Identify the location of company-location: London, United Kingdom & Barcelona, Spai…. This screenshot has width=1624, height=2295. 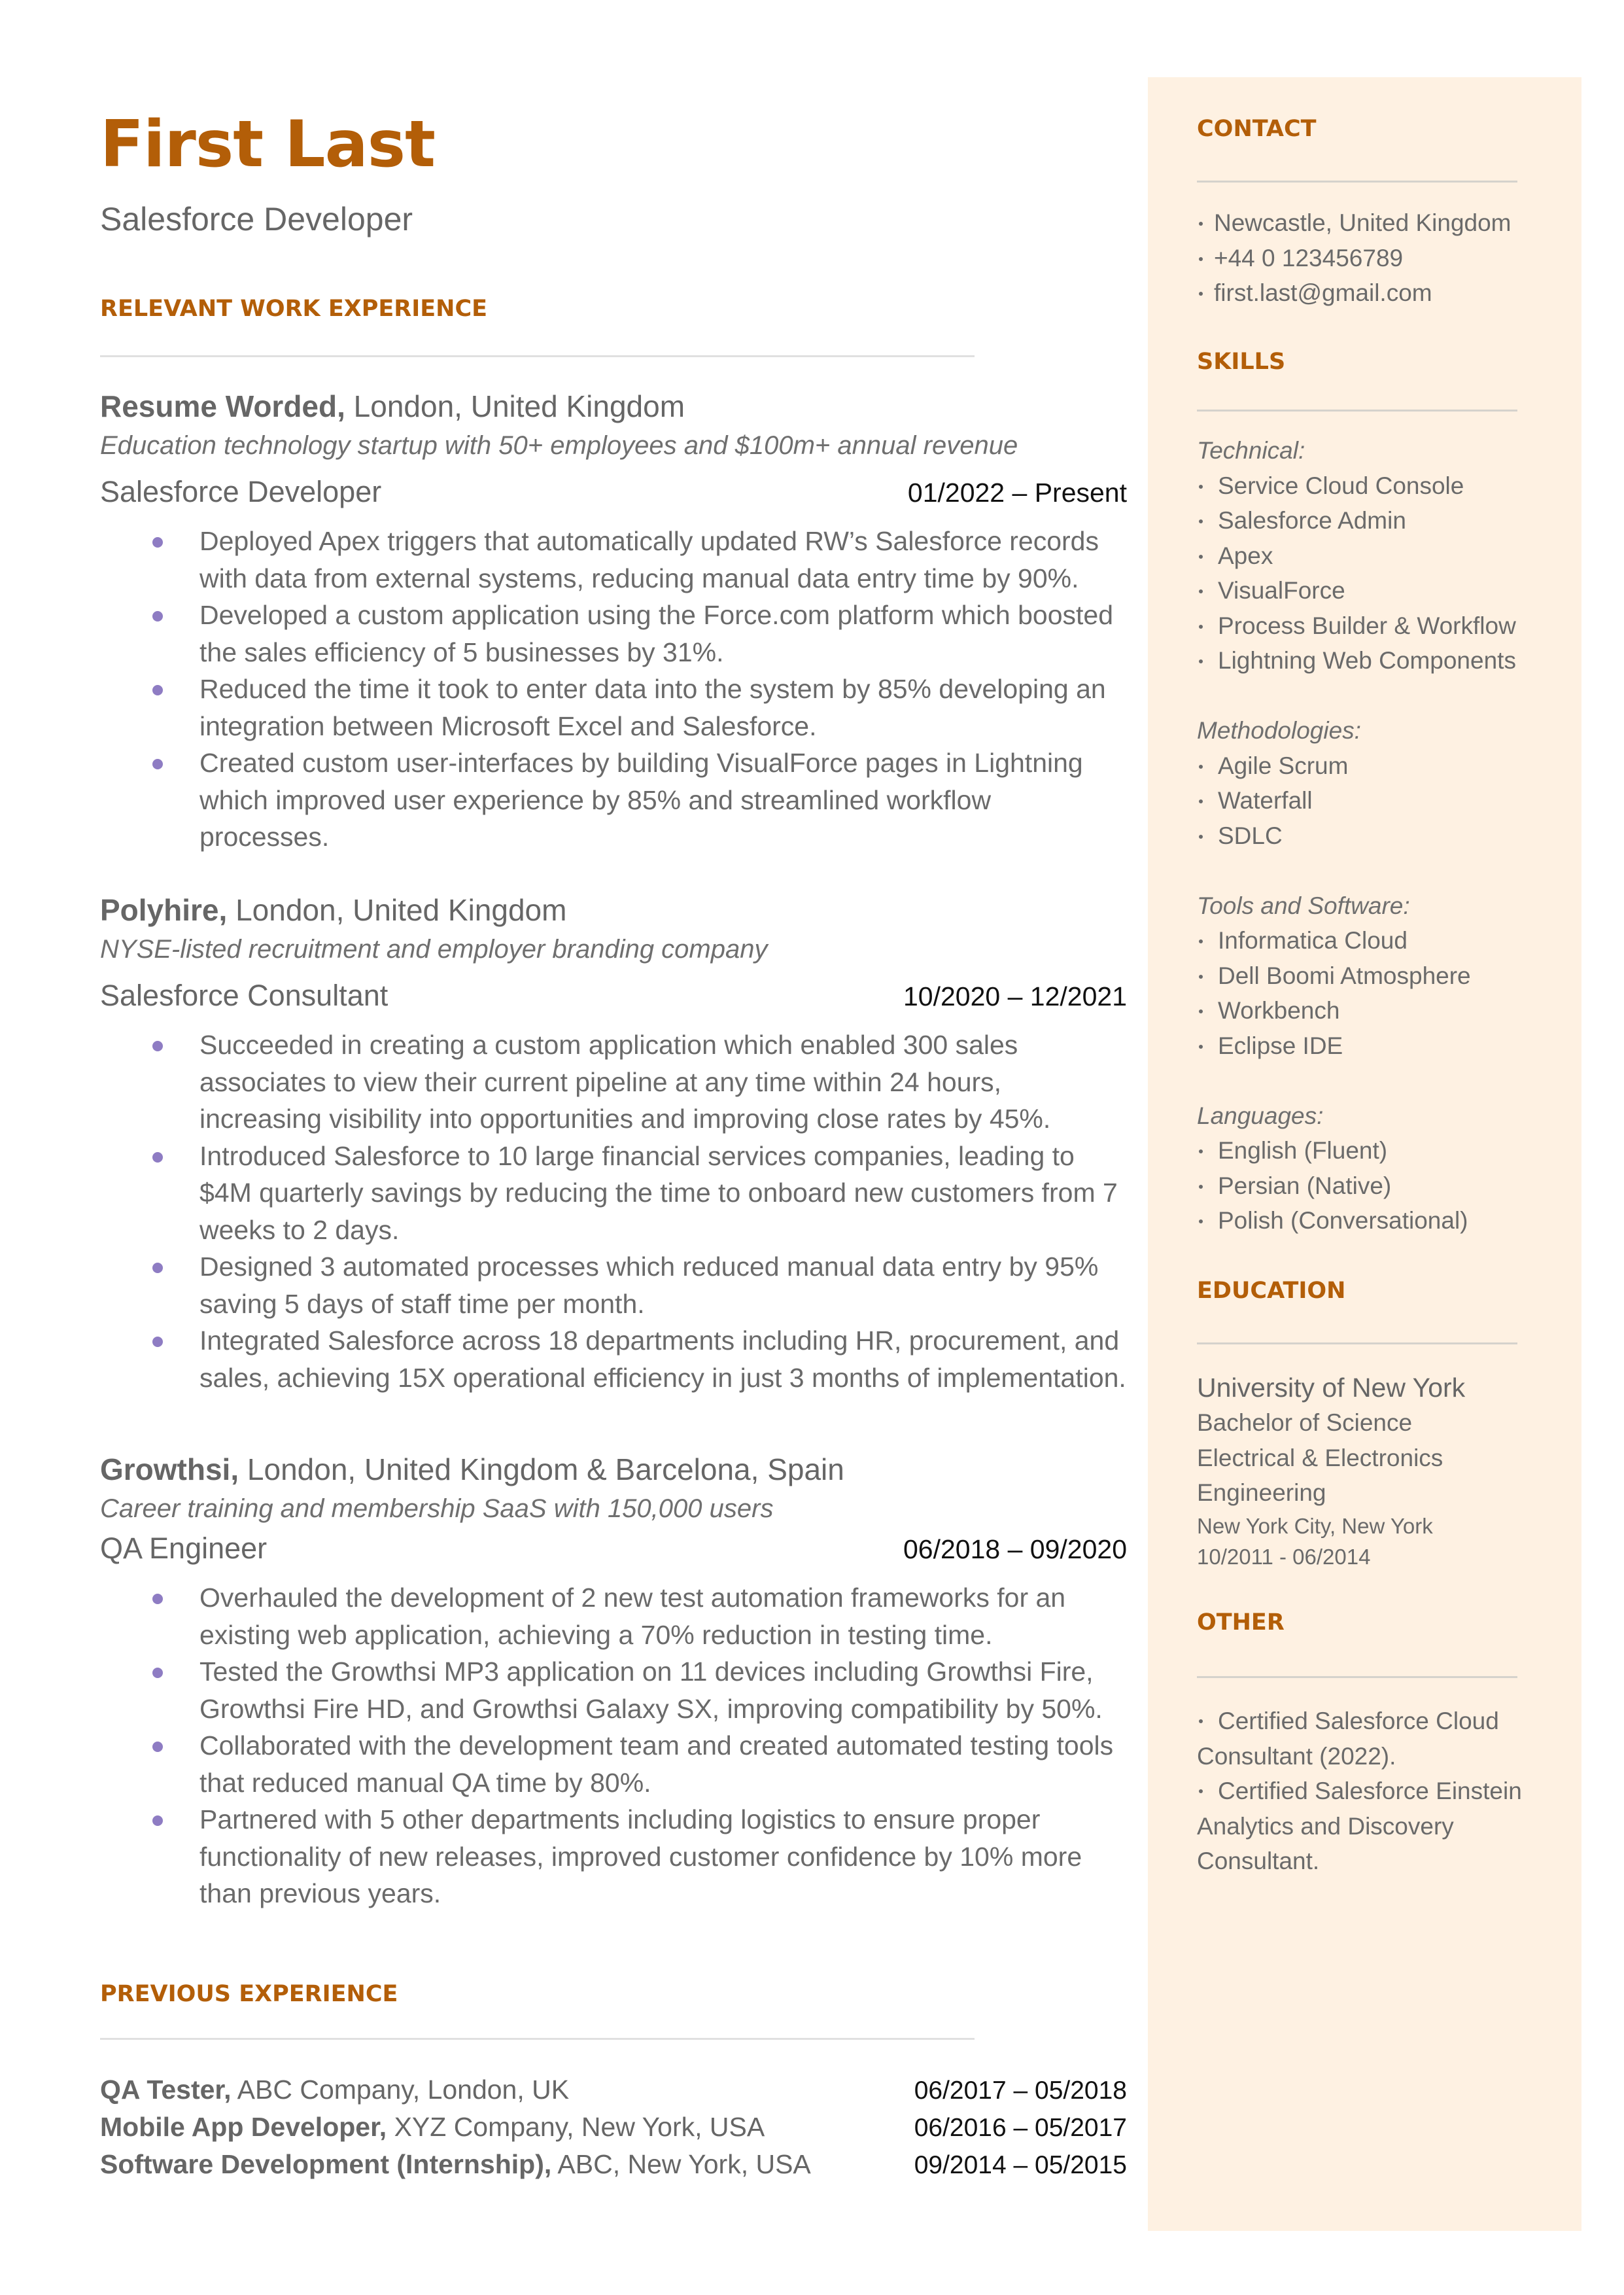
(541, 1469).